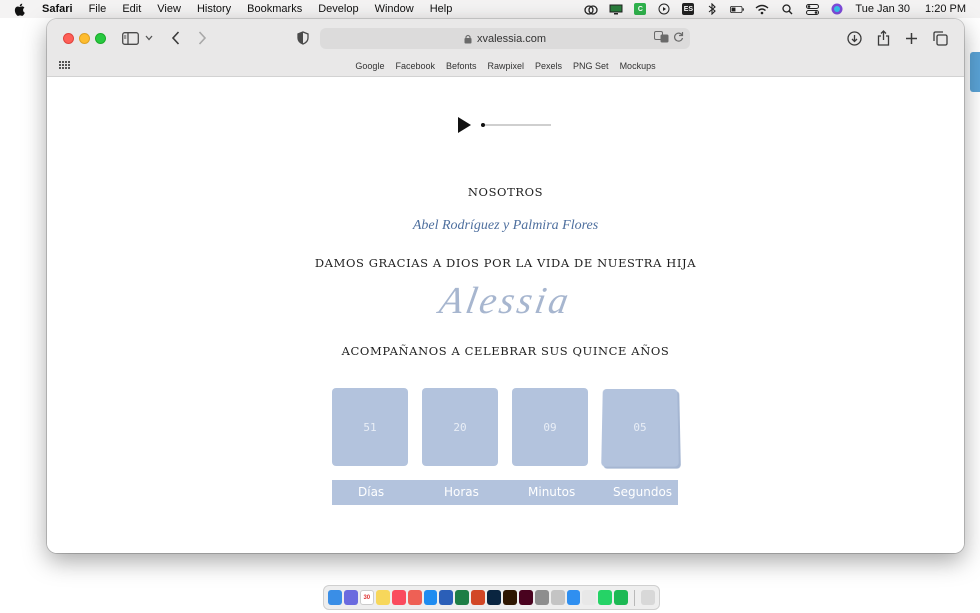  I want to click on spotify-icon, so click(621, 597).